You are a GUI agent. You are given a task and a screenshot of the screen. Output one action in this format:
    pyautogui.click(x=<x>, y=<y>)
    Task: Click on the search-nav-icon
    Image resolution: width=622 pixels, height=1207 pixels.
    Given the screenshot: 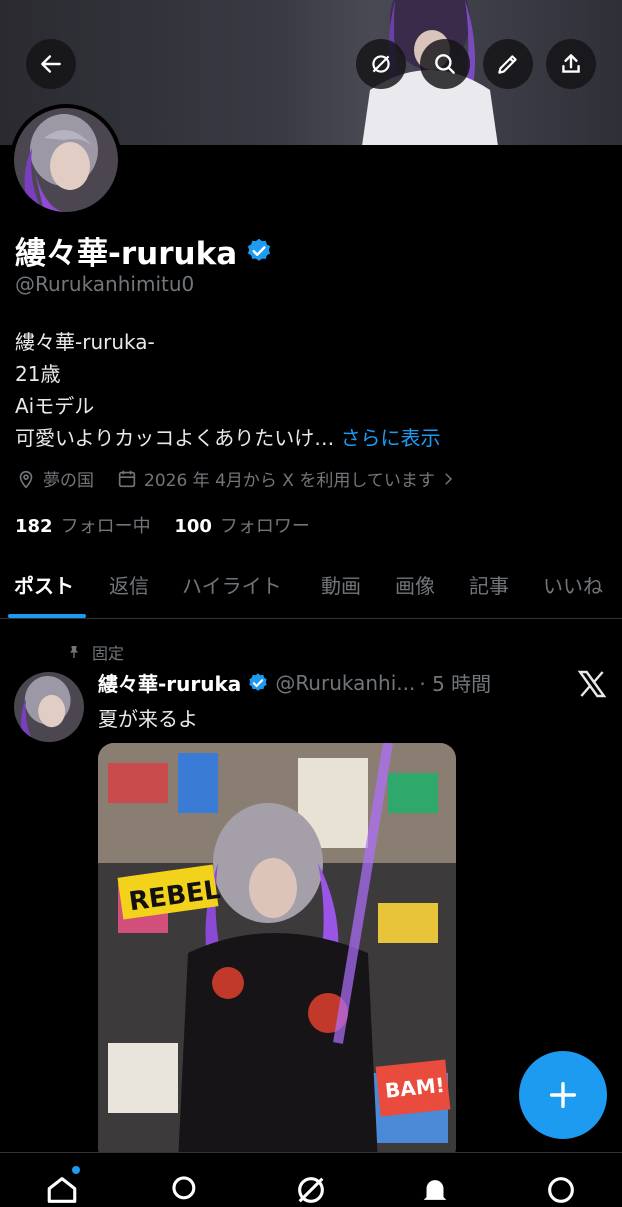 What is the action you would take?
    pyautogui.click(x=186, y=1190)
    